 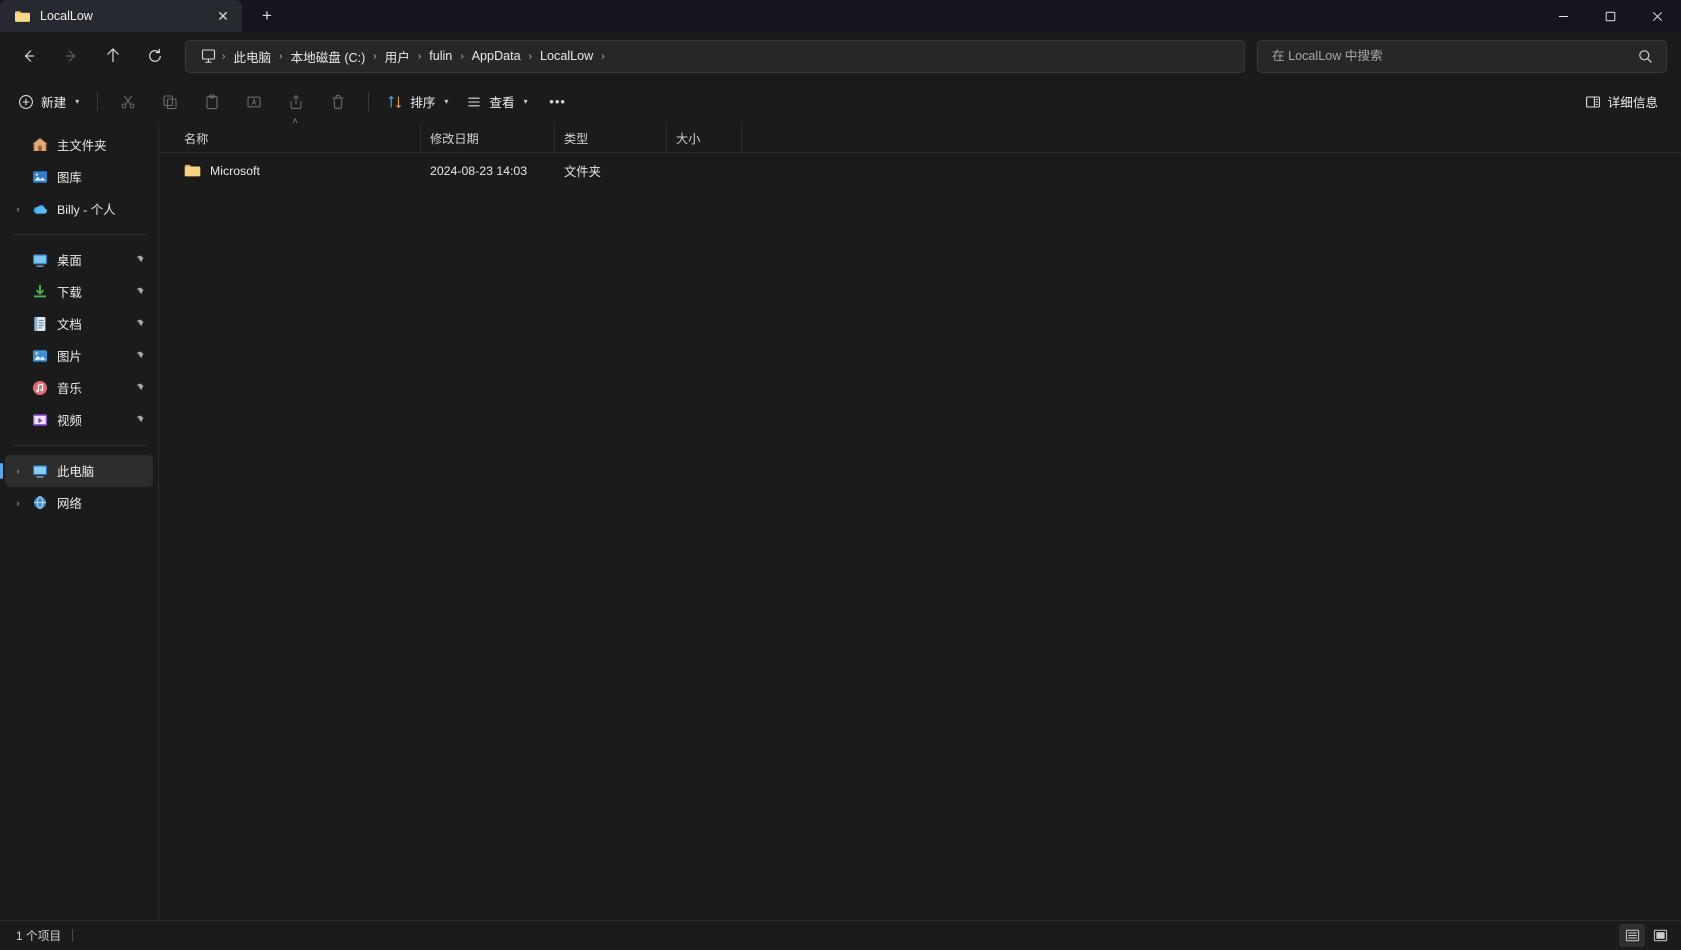 I want to click on item-count-label: 1 个项目, so click(x=39, y=936).